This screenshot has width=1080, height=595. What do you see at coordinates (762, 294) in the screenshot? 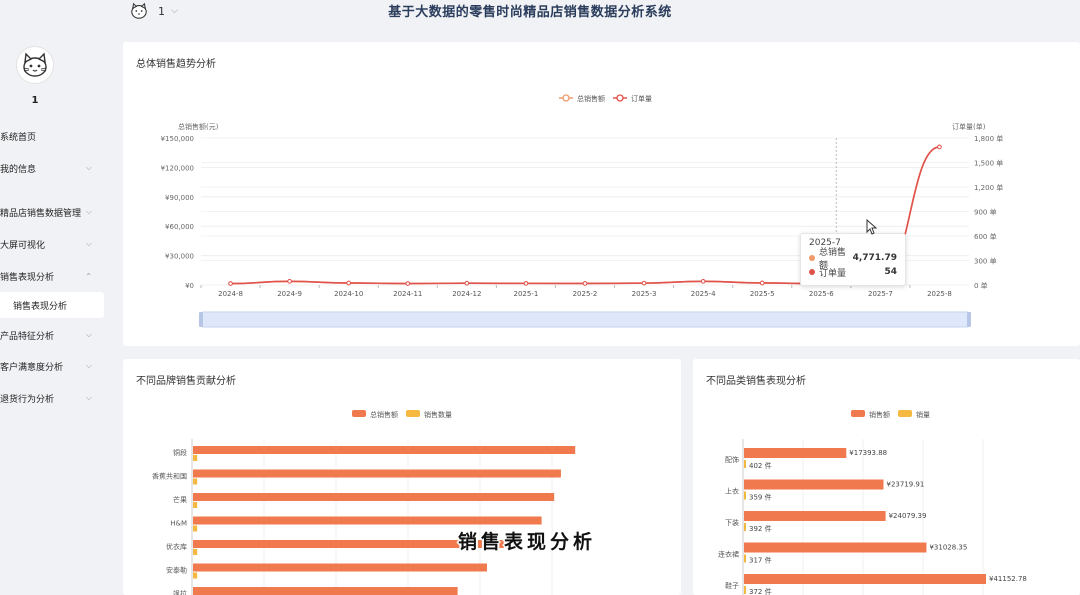
I see `x-tick-label: 2025-5` at bounding box center [762, 294].